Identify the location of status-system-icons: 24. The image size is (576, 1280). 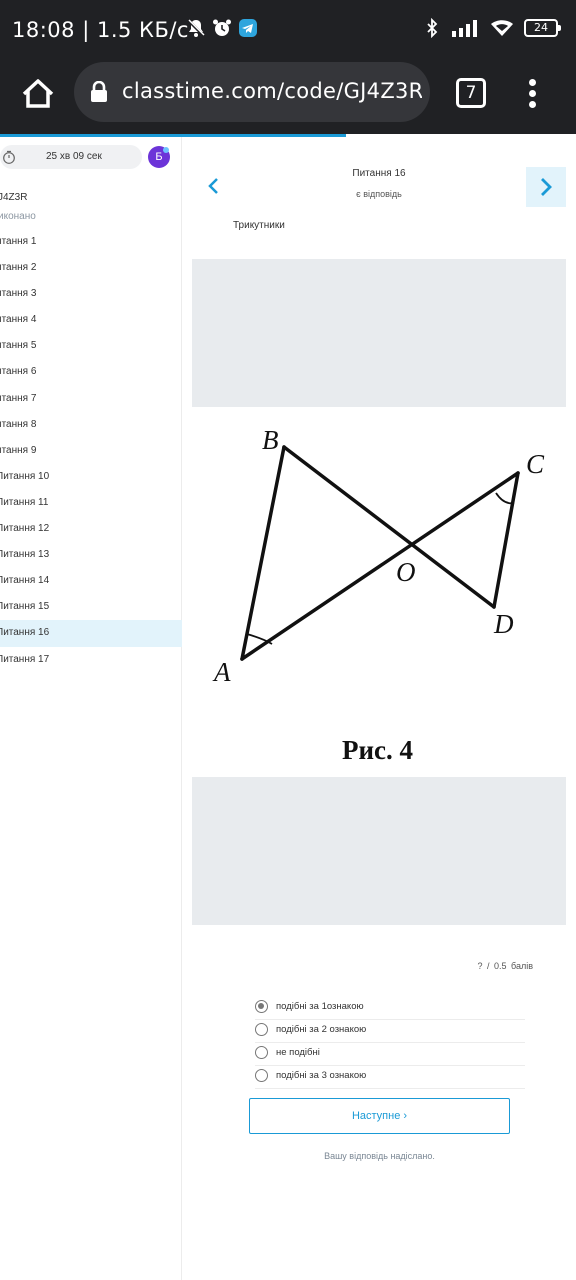
(491, 28).